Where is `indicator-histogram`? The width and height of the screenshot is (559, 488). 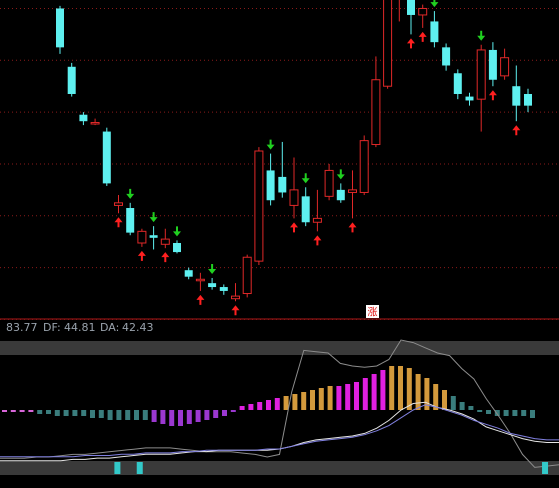 indicator-histogram is located at coordinates (268, 396).